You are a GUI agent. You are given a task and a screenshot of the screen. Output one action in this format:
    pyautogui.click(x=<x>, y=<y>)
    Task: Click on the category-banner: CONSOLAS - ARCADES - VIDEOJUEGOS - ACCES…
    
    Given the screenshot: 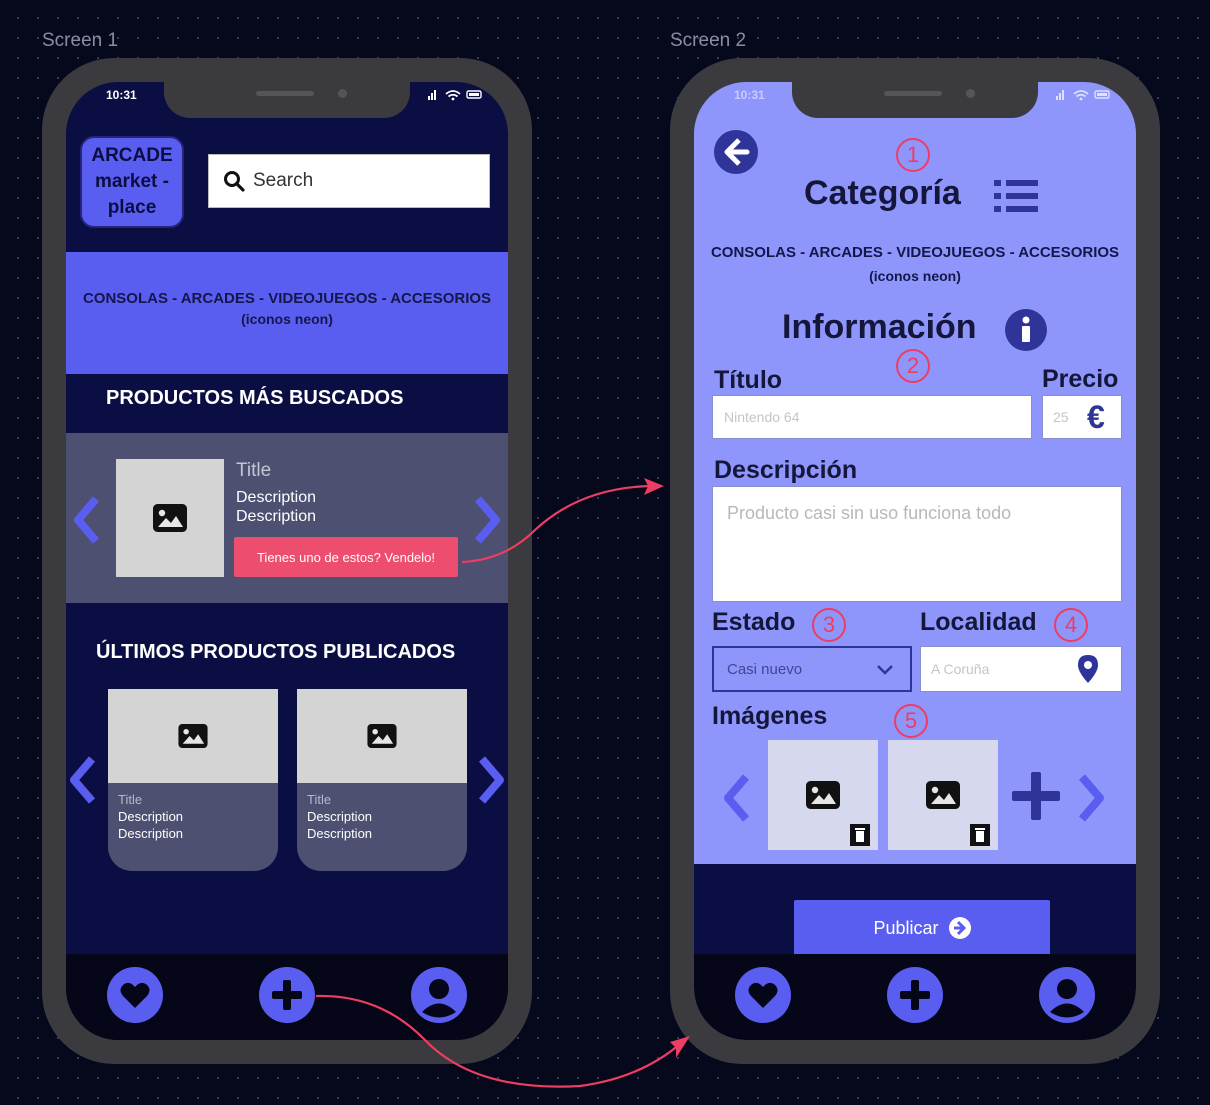 What is the action you would take?
    pyautogui.click(x=287, y=313)
    